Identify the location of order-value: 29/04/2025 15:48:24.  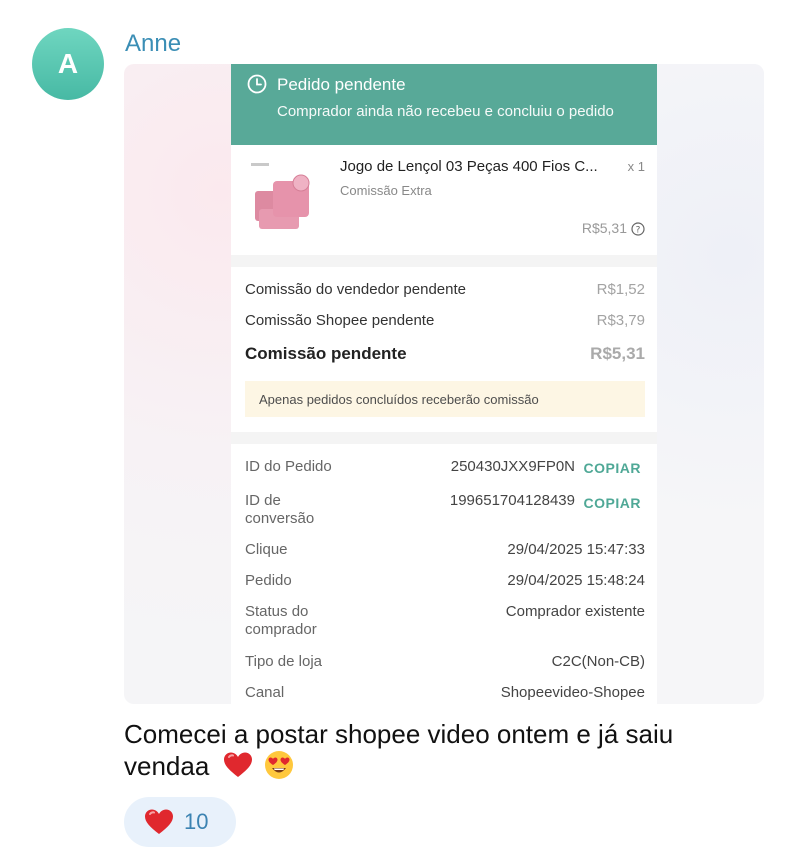
(576, 580).